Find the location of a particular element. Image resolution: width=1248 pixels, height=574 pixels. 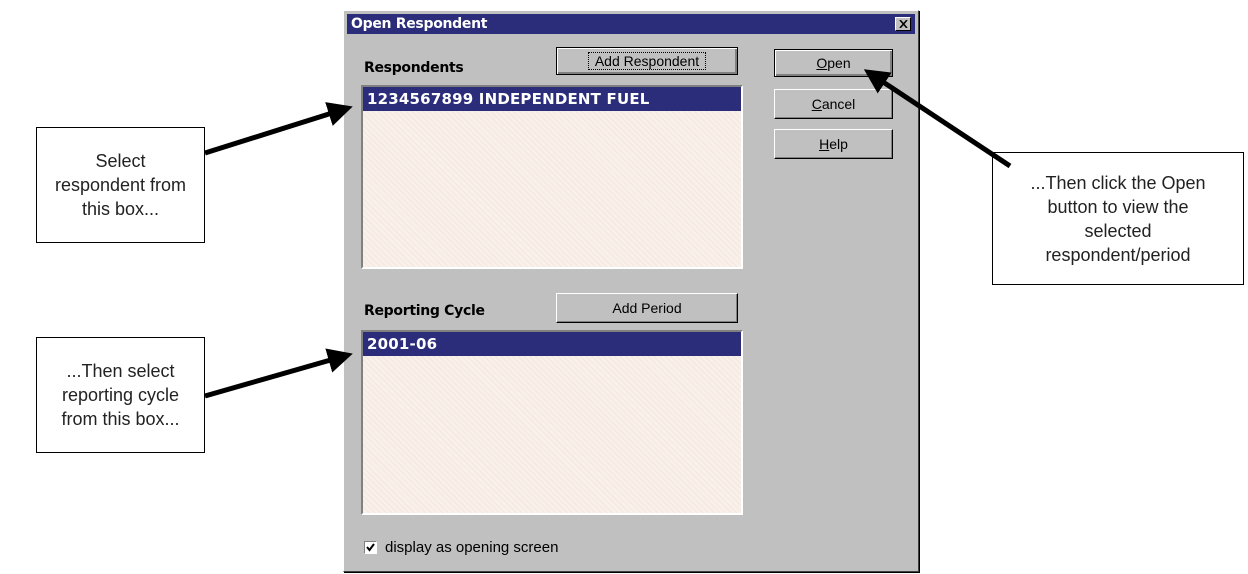

arrow-to-cycle is located at coordinates (278, 373).